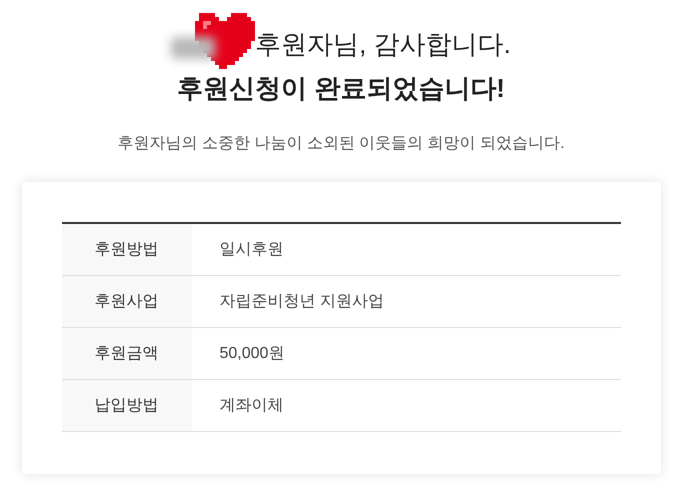  What do you see at coordinates (251, 354) in the screenshot?
I see `row-value: 50,000원` at bounding box center [251, 354].